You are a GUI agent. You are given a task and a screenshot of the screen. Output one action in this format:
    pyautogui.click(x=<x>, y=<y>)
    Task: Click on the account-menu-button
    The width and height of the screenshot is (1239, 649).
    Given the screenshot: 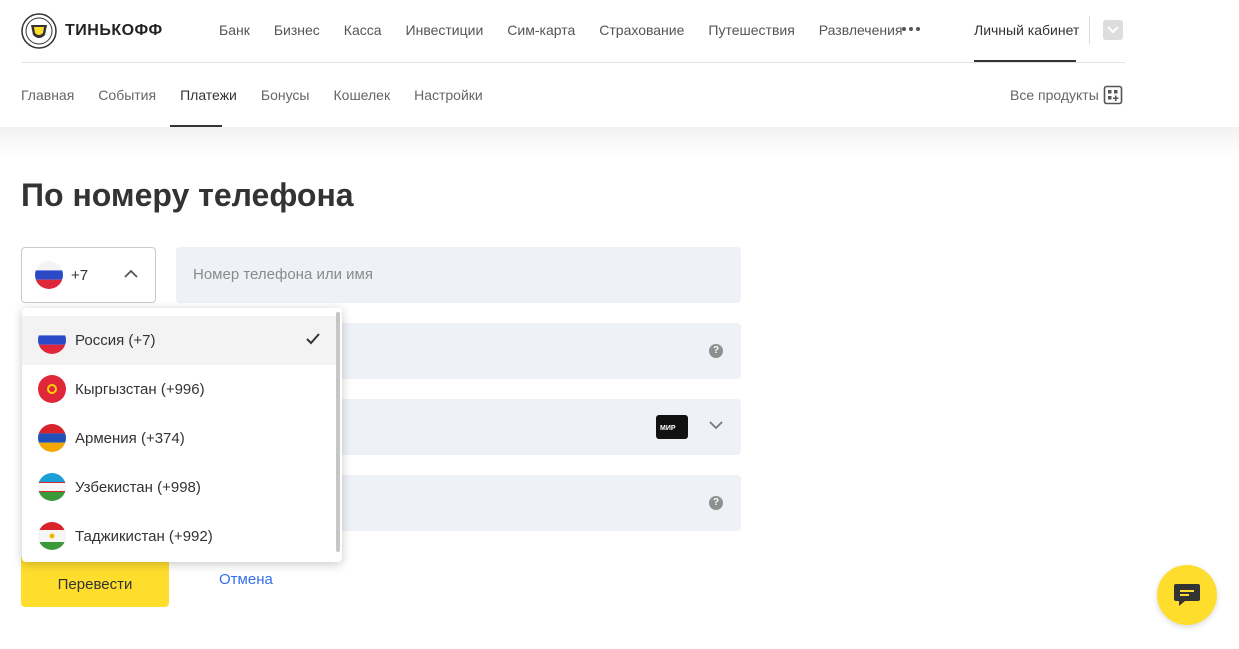 What is the action you would take?
    pyautogui.click(x=1113, y=30)
    